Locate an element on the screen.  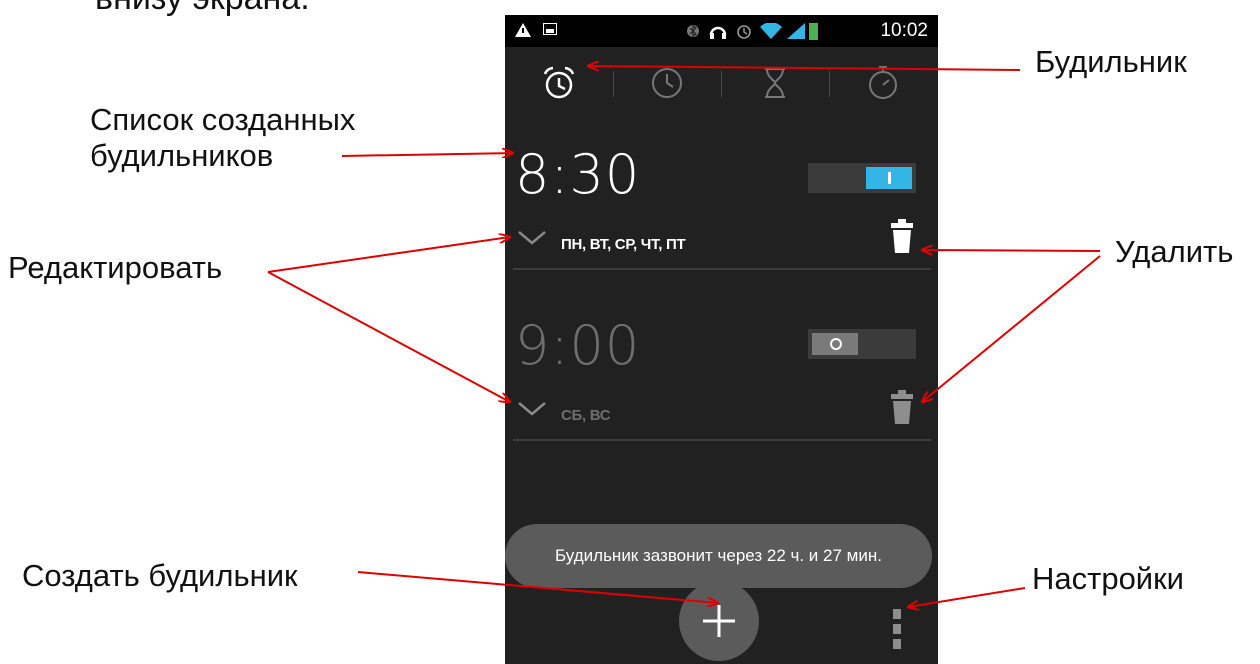
tab-alarm is located at coordinates (559, 83).